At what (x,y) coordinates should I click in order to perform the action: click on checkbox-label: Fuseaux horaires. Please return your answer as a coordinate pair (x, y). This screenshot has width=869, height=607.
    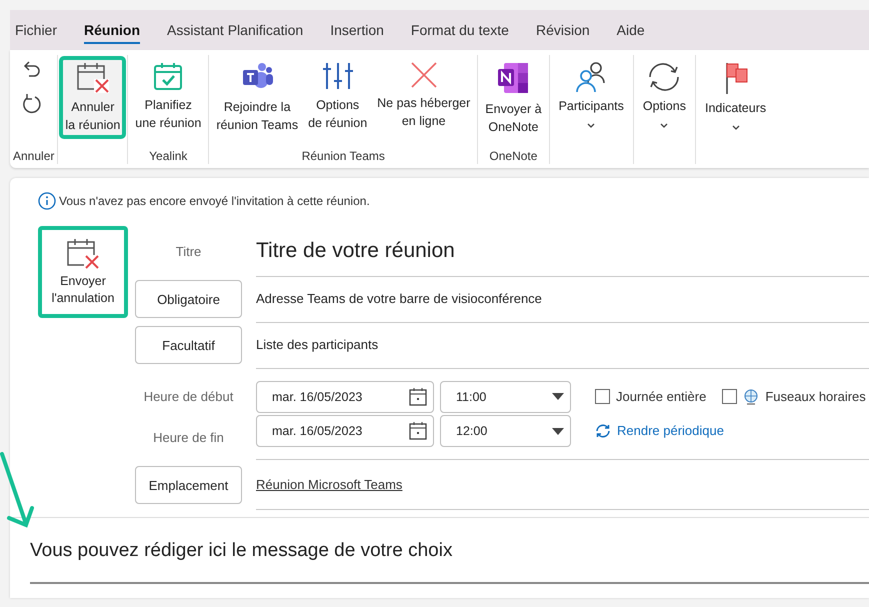
    Looking at the image, I should click on (815, 396).